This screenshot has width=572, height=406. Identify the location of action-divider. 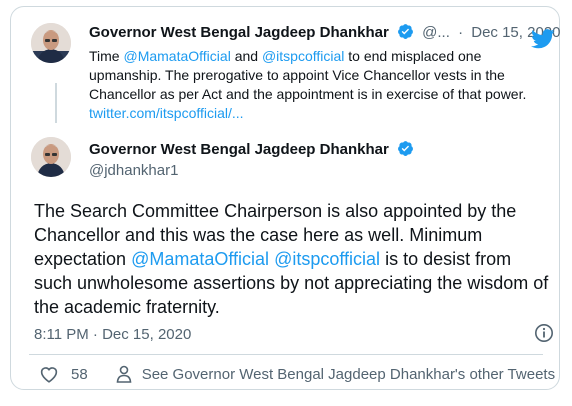
(286, 354).